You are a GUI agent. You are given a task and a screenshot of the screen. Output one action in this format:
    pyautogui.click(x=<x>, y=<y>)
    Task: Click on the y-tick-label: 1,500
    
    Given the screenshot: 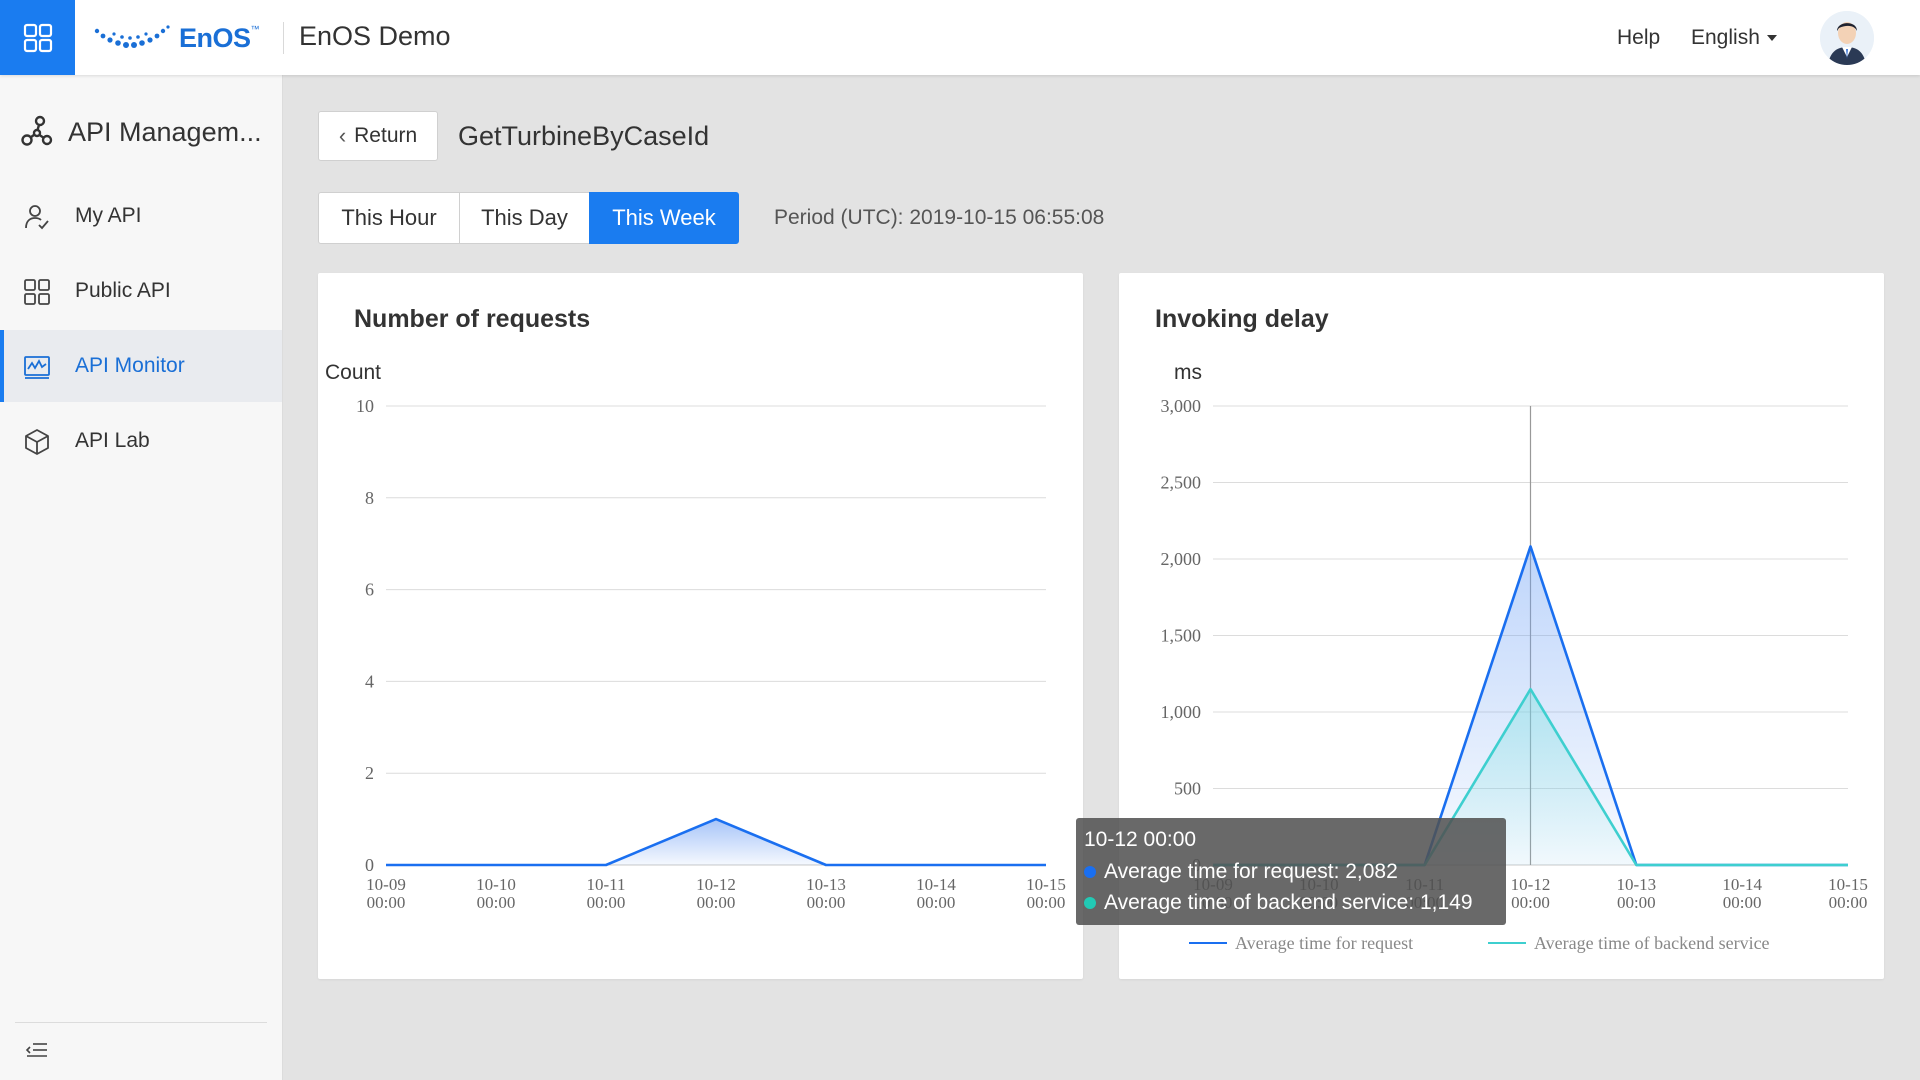 What is the action you would take?
    pyautogui.click(x=1181, y=636)
    